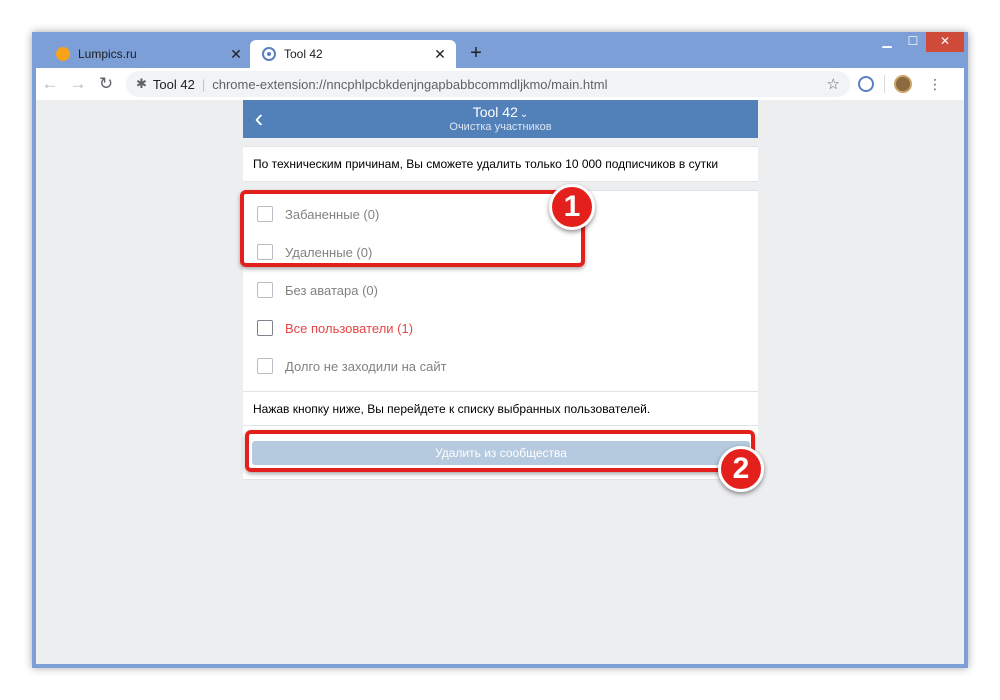  What do you see at coordinates (303, 54) in the screenshot?
I see `tab-title: Tool 42` at bounding box center [303, 54].